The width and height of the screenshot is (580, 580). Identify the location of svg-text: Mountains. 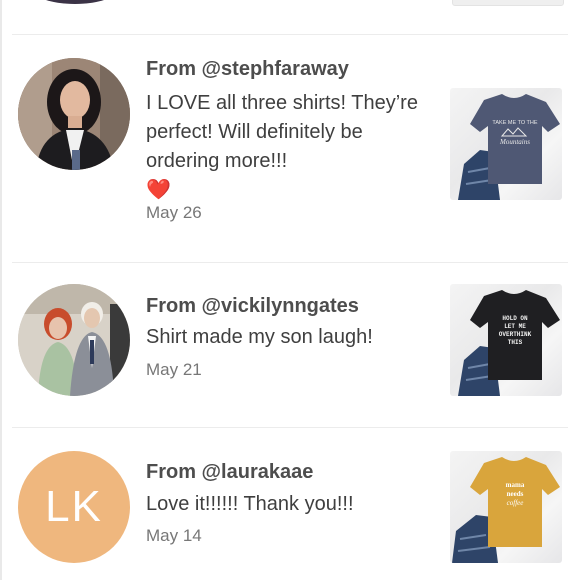
(514, 142).